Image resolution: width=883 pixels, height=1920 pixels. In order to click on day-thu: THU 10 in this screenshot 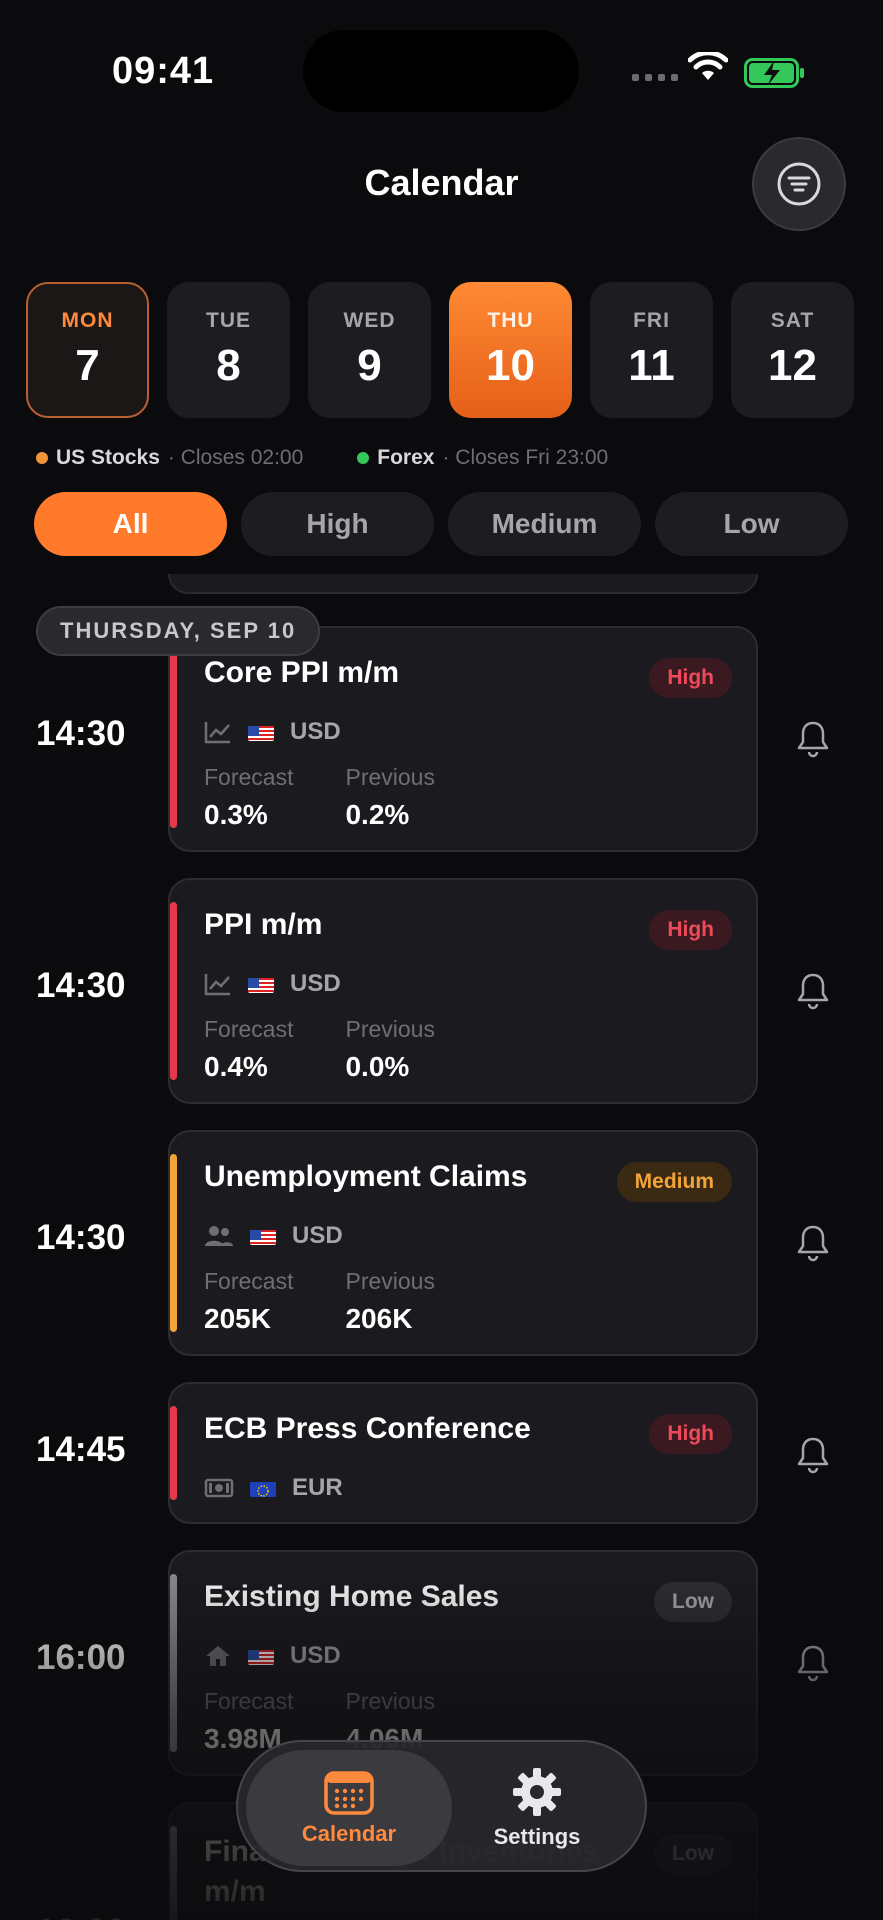, I will do `click(510, 350)`.